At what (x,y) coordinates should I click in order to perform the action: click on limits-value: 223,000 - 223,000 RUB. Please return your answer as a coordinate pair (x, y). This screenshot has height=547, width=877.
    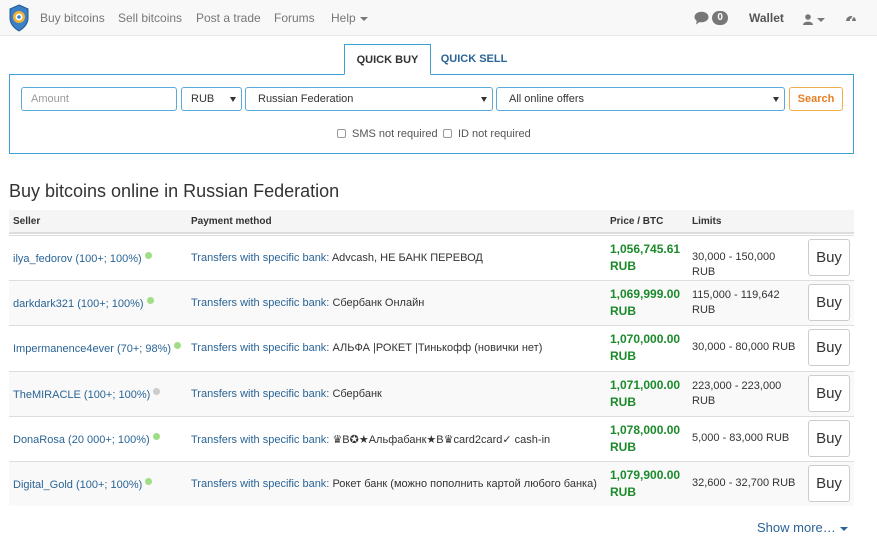
    Looking at the image, I should click on (737, 393).